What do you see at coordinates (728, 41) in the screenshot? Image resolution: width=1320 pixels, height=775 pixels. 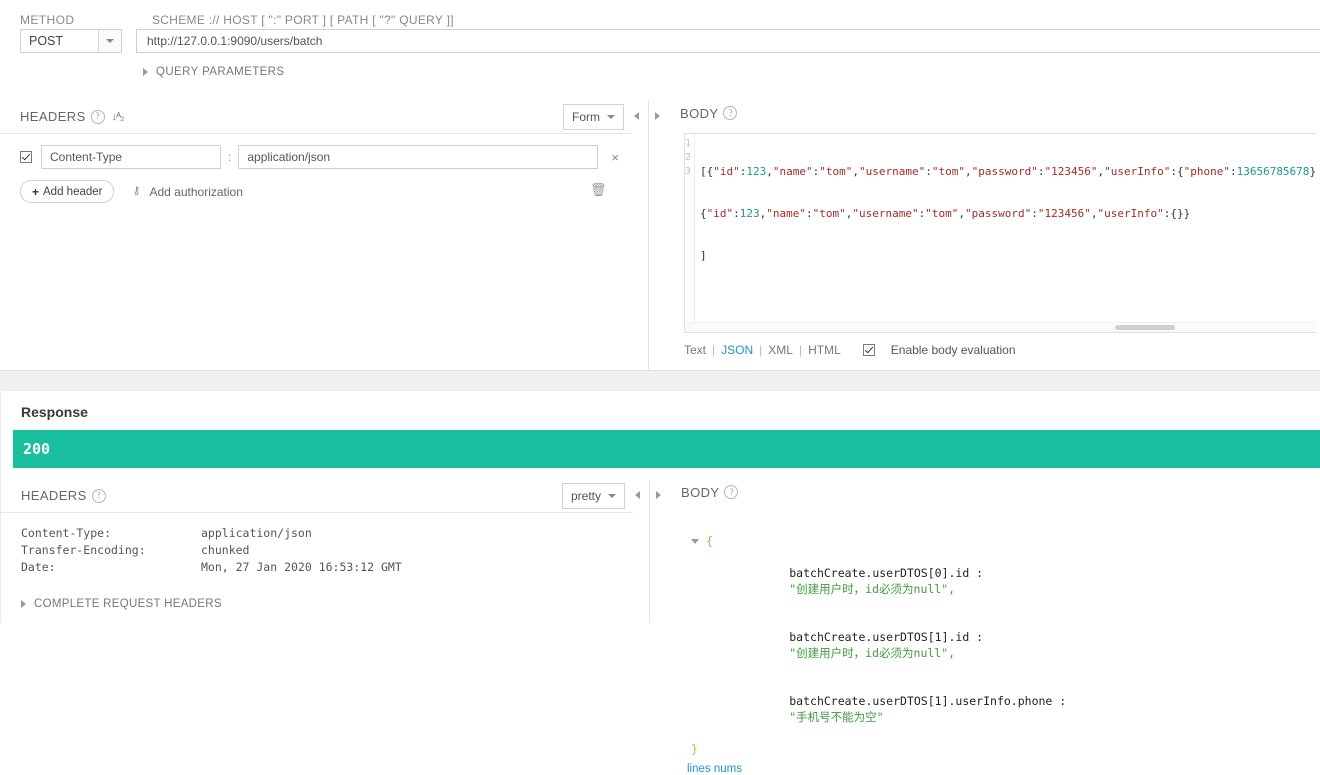 I see `url-input: http://127.0.0.1:9090/users/batch` at bounding box center [728, 41].